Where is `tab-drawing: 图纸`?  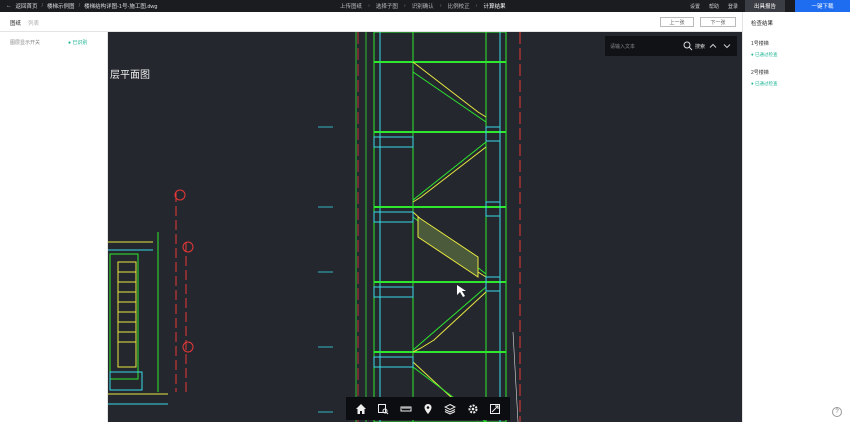 tab-drawing: 图纸 is located at coordinates (15, 23).